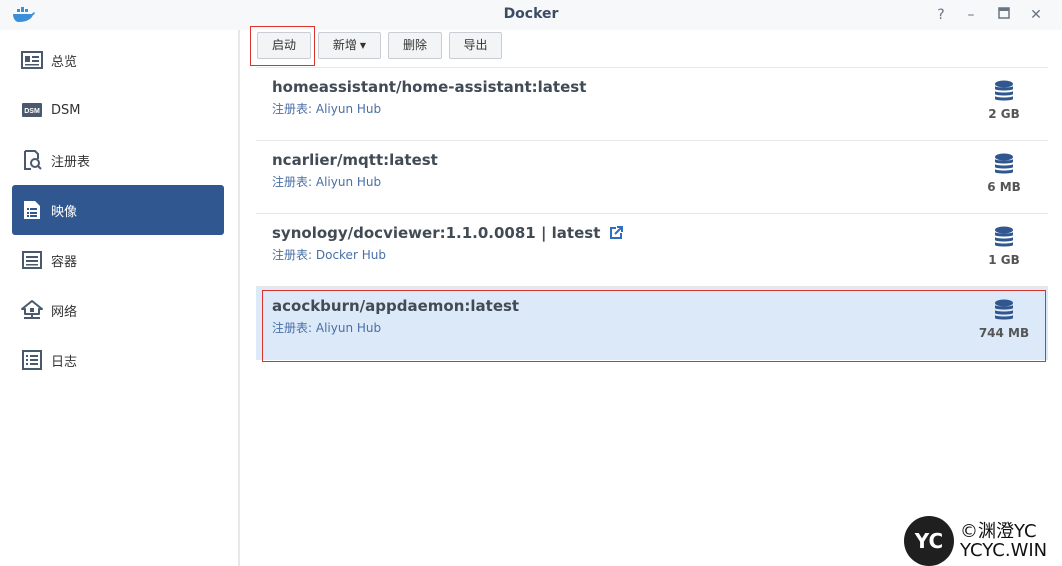 This screenshot has height=566, width=1062. Describe the element at coordinates (651, 49) in the screenshot. I see `toolbar: 启动 新增 ▼ 删除 导出` at that location.